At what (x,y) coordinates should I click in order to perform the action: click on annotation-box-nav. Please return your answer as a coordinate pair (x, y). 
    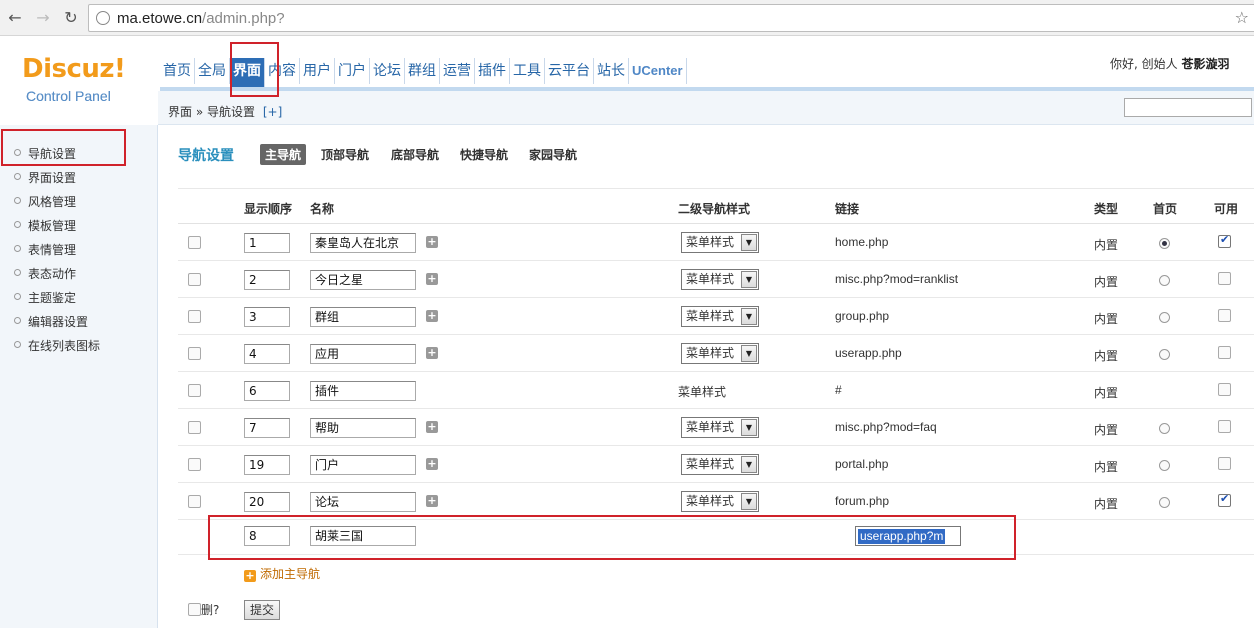
    Looking at the image, I should click on (254, 69).